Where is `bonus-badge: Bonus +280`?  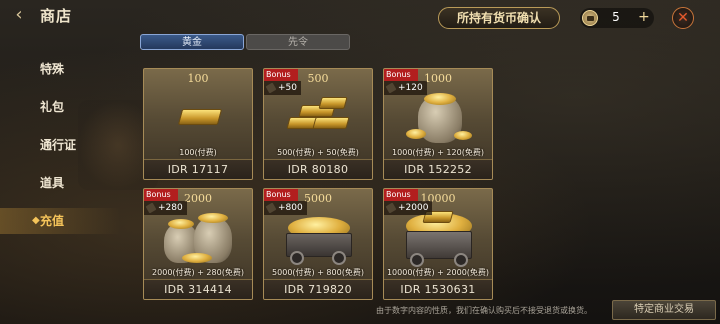
bonus-badge: Bonus +280 is located at coordinates (165, 203).